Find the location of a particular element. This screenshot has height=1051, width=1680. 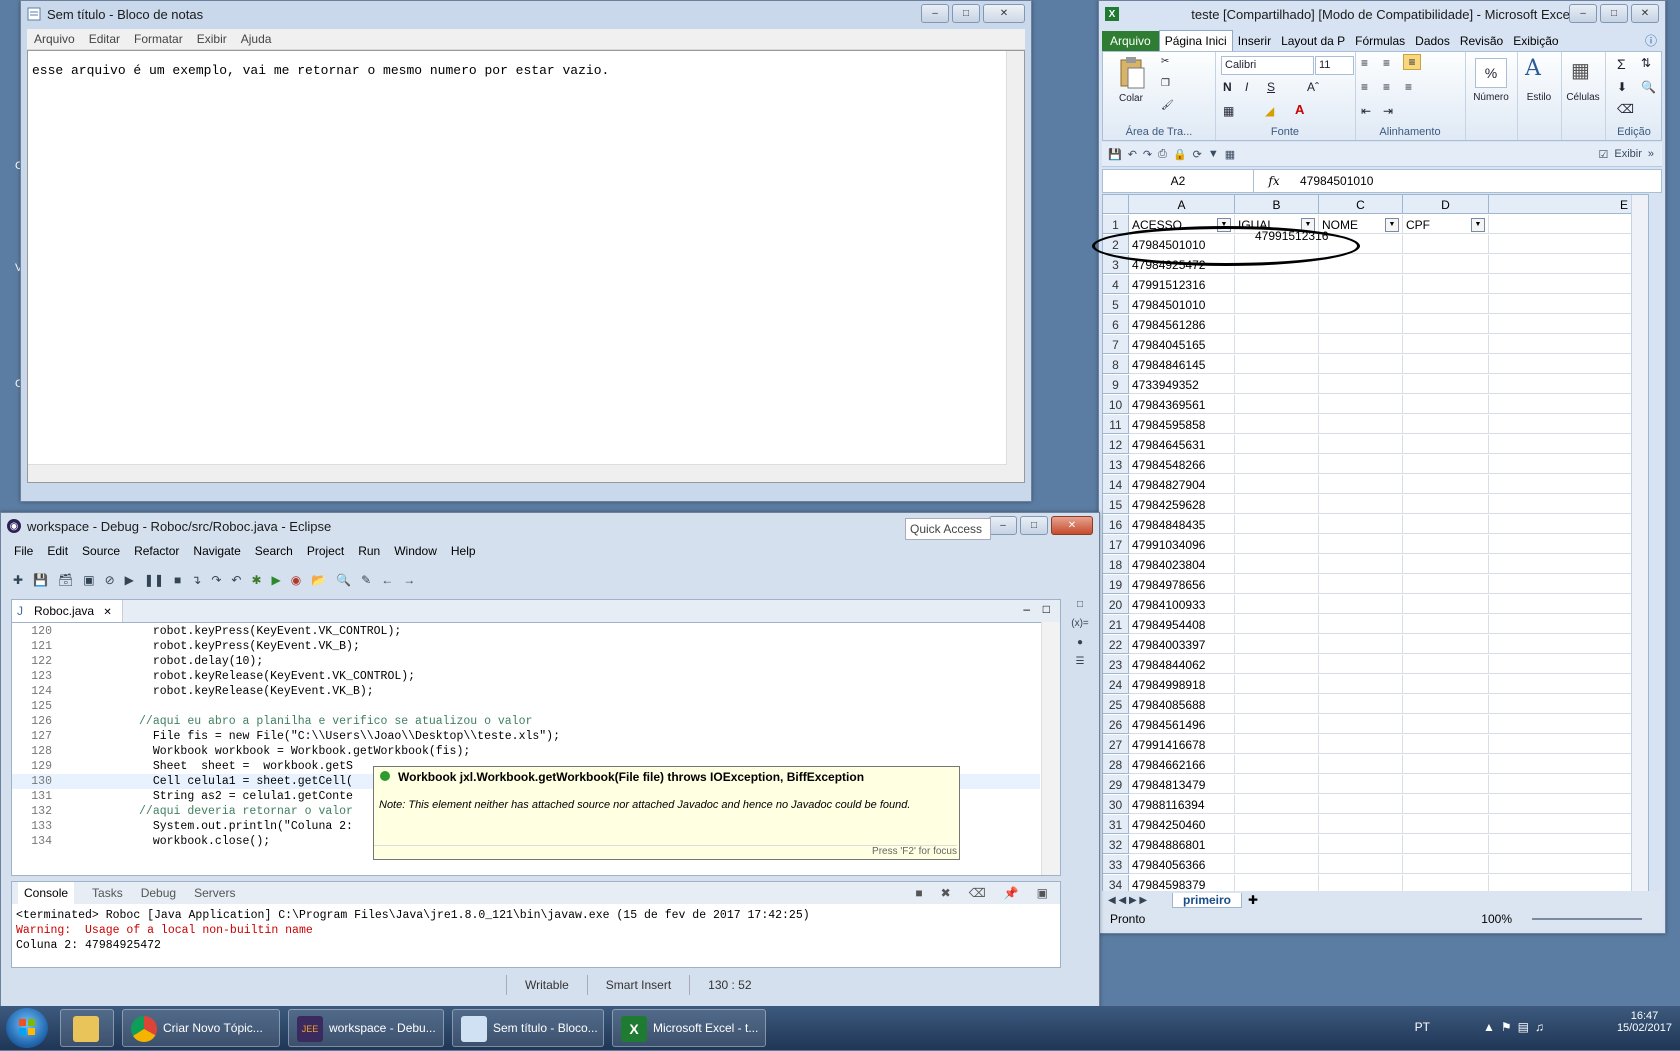

column-header: A is located at coordinates (1182, 204).